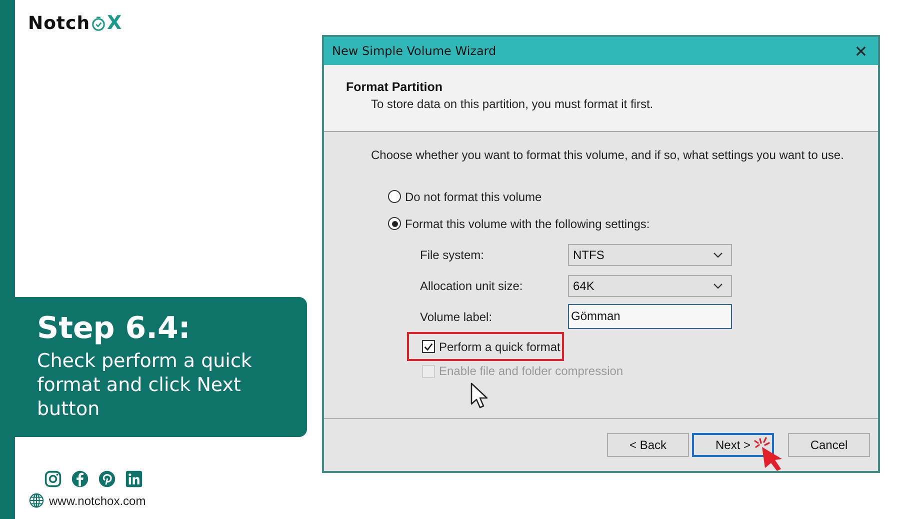  Describe the element at coordinates (134, 479) in the screenshot. I see `linkedin-icon` at that location.